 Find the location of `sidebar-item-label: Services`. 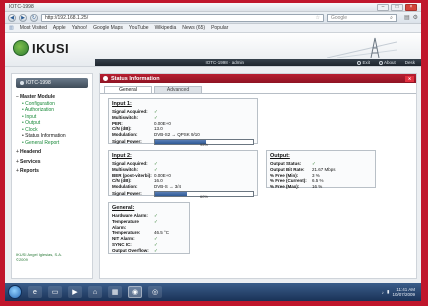

sidebar-item-label: Services is located at coordinates (30, 161).